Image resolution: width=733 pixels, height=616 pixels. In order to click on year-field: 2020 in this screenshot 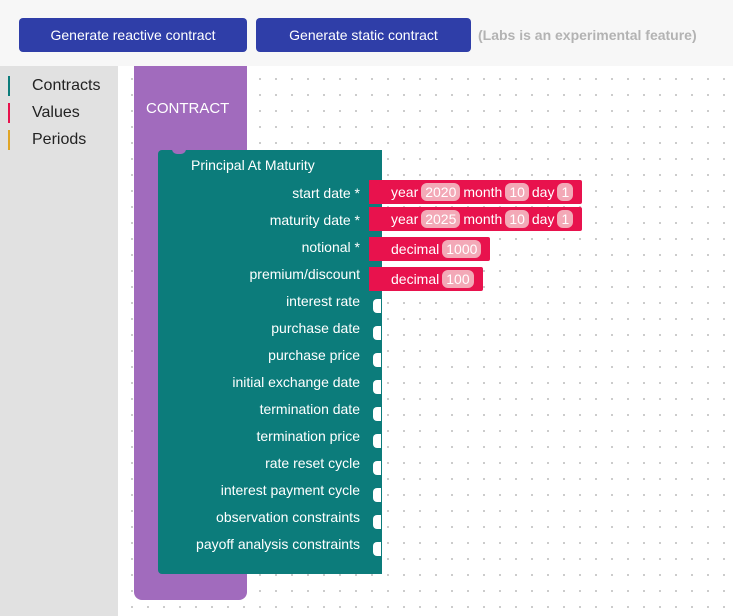, I will do `click(441, 192)`.